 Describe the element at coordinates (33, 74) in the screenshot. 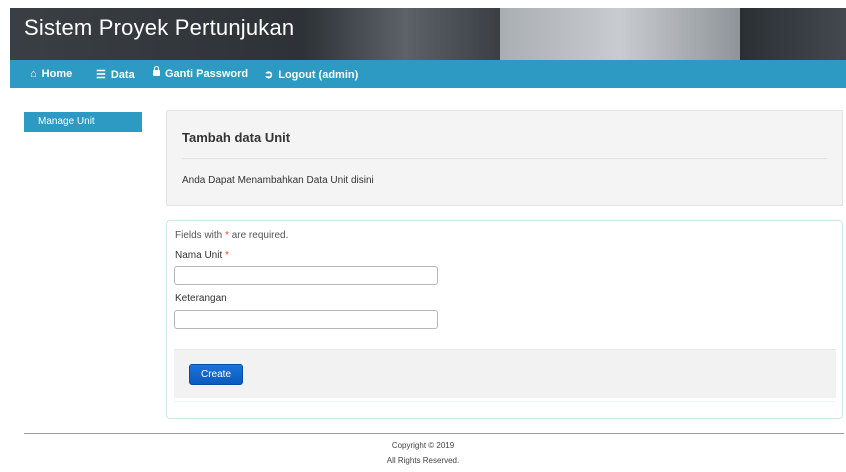

I see `home-icon: ⌂` at that location.